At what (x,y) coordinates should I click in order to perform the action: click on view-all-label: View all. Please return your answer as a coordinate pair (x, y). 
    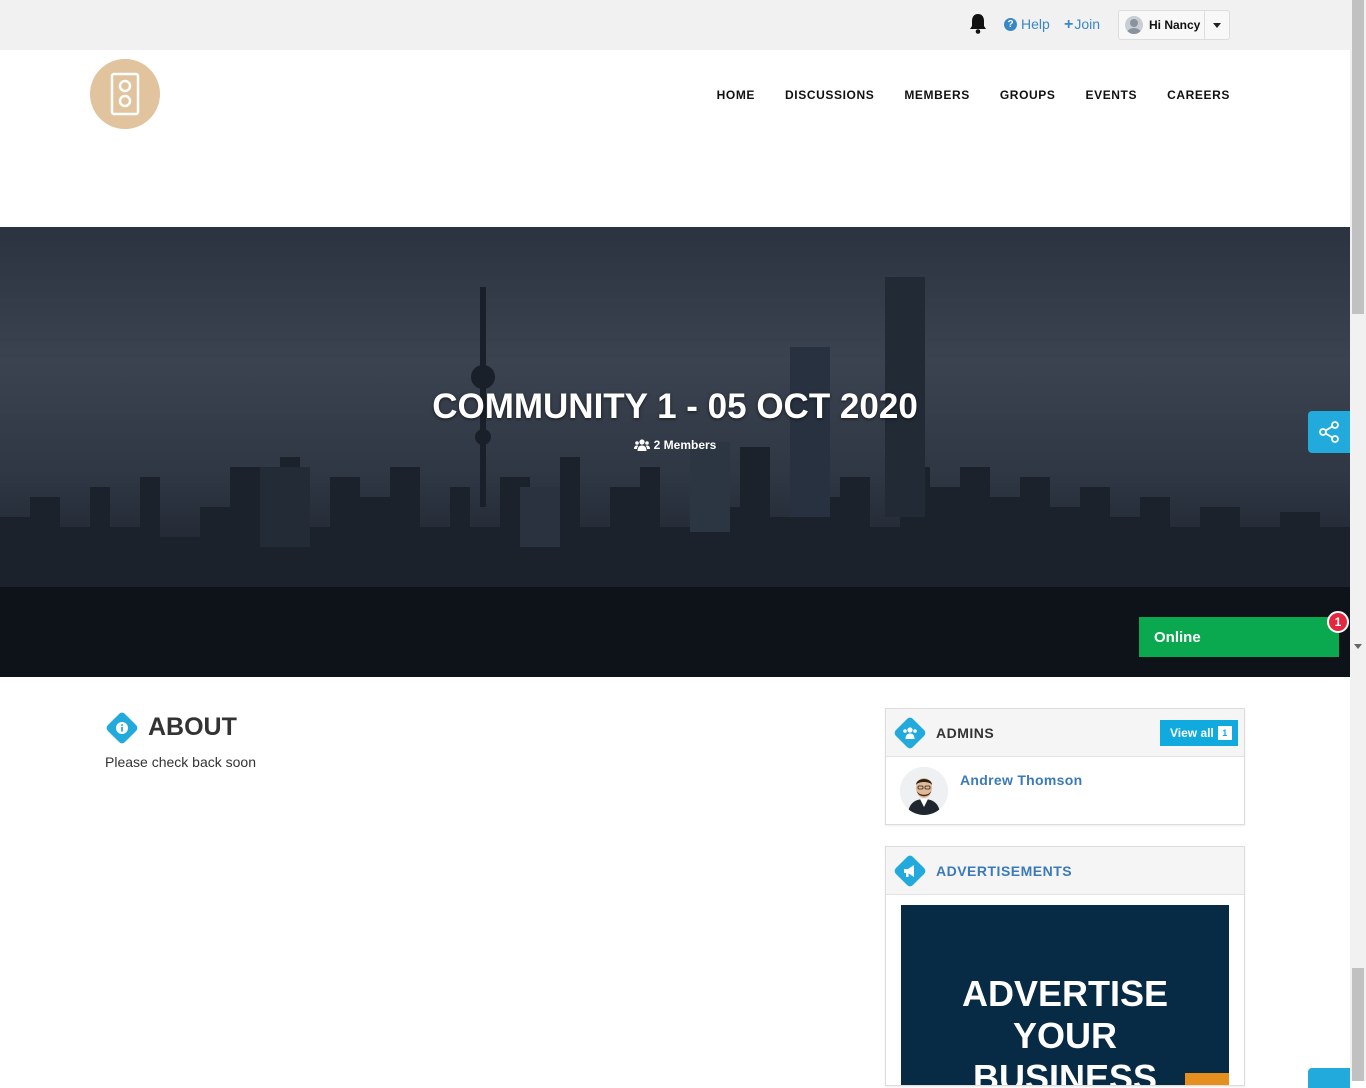
    Looking at the image, I should click on (1192, 733).